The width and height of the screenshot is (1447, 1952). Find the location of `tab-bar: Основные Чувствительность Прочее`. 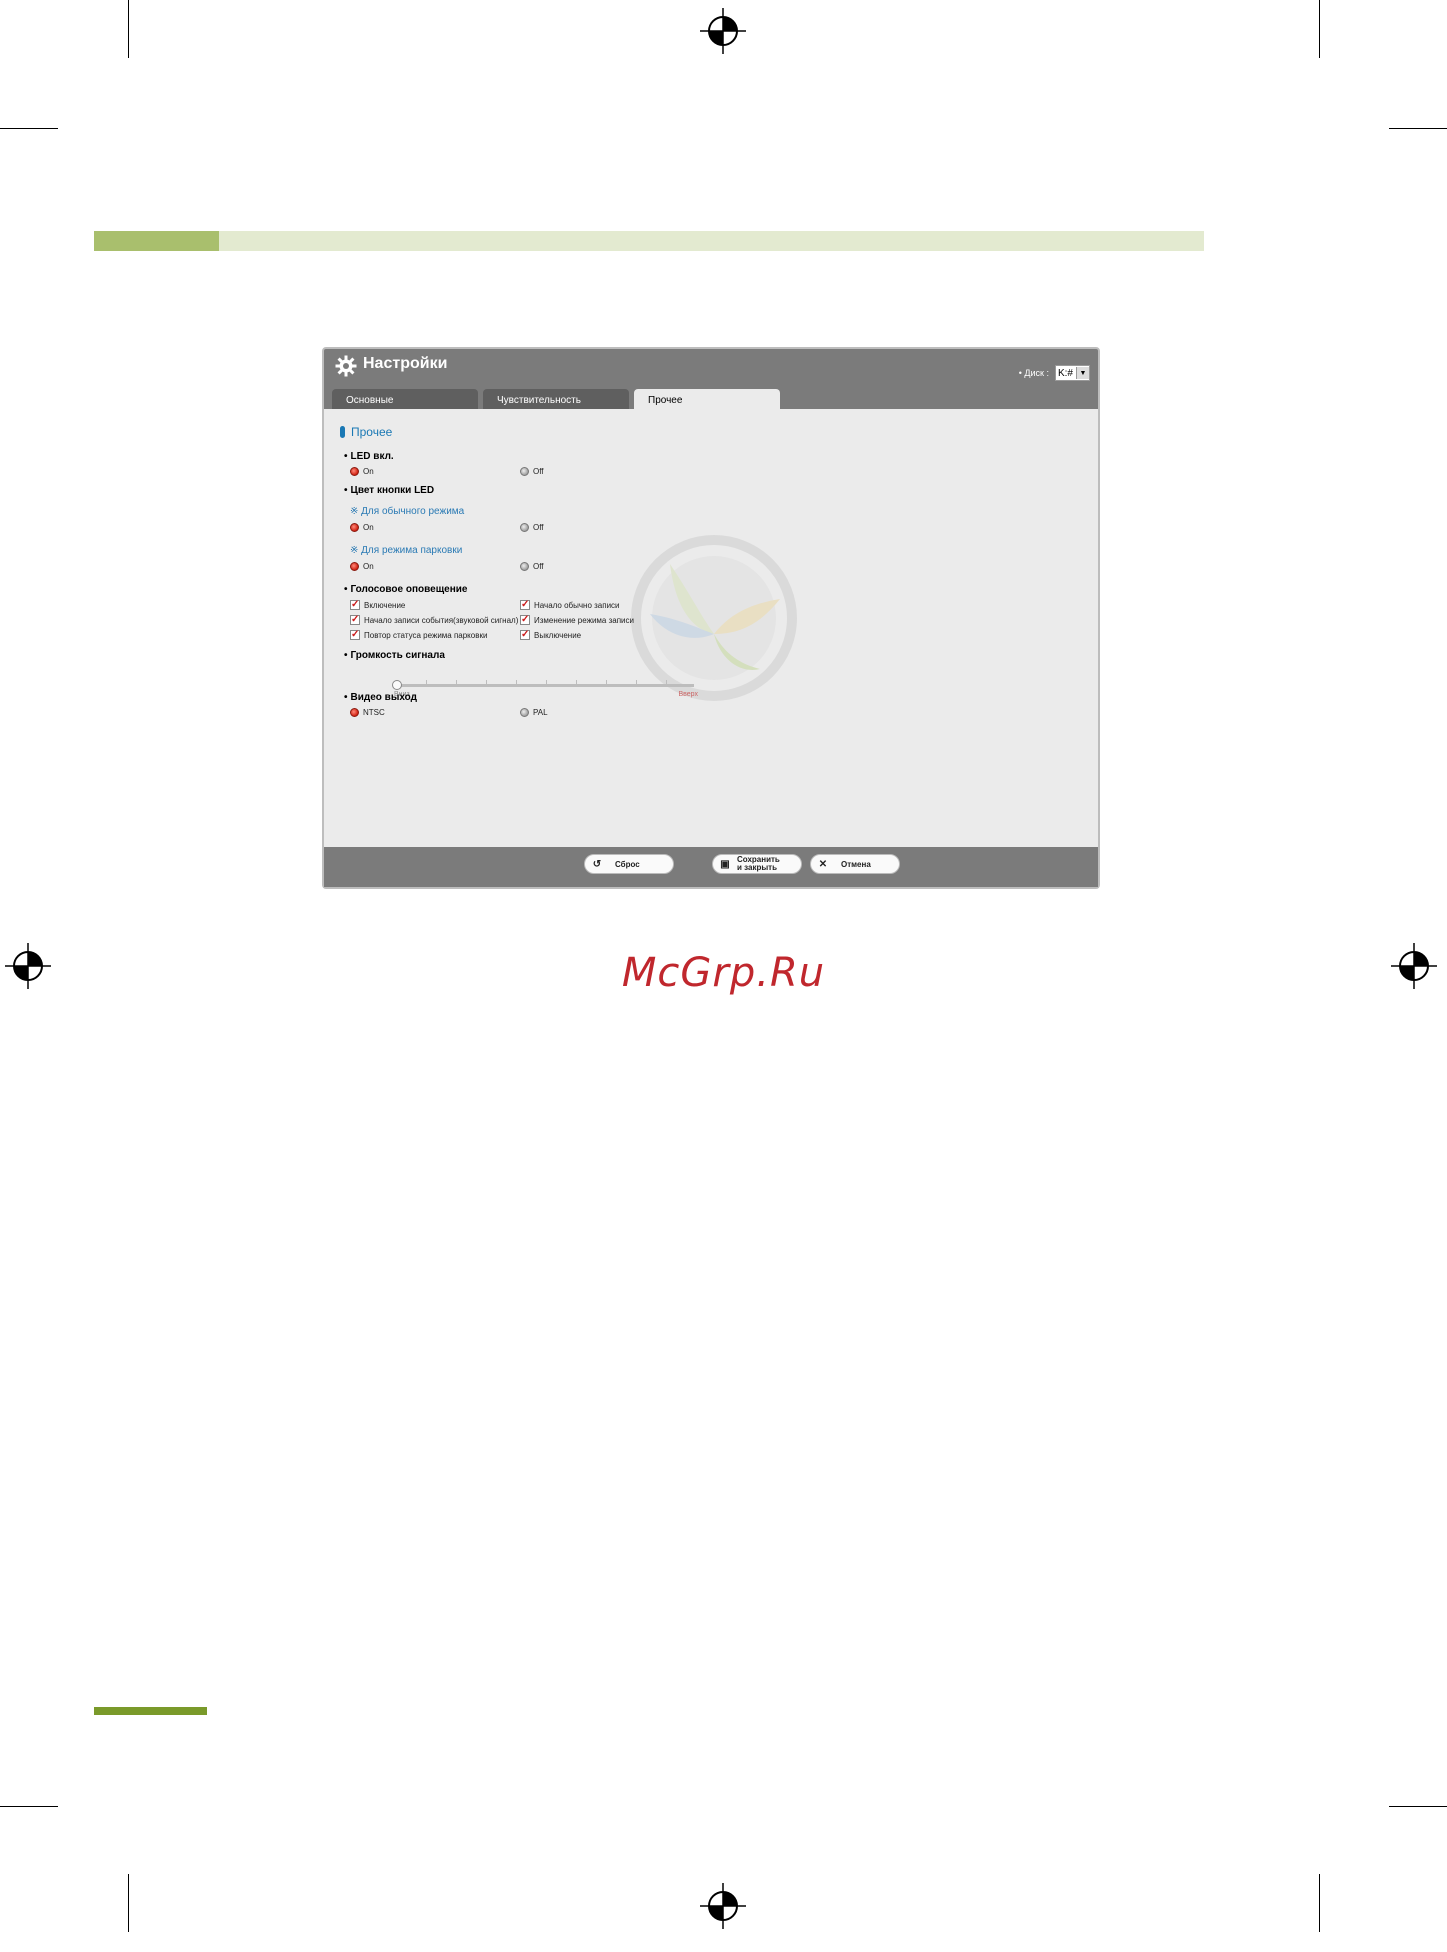

tab-bar: Основные Чувствительность Прочее is located at coordinates (556, 399).